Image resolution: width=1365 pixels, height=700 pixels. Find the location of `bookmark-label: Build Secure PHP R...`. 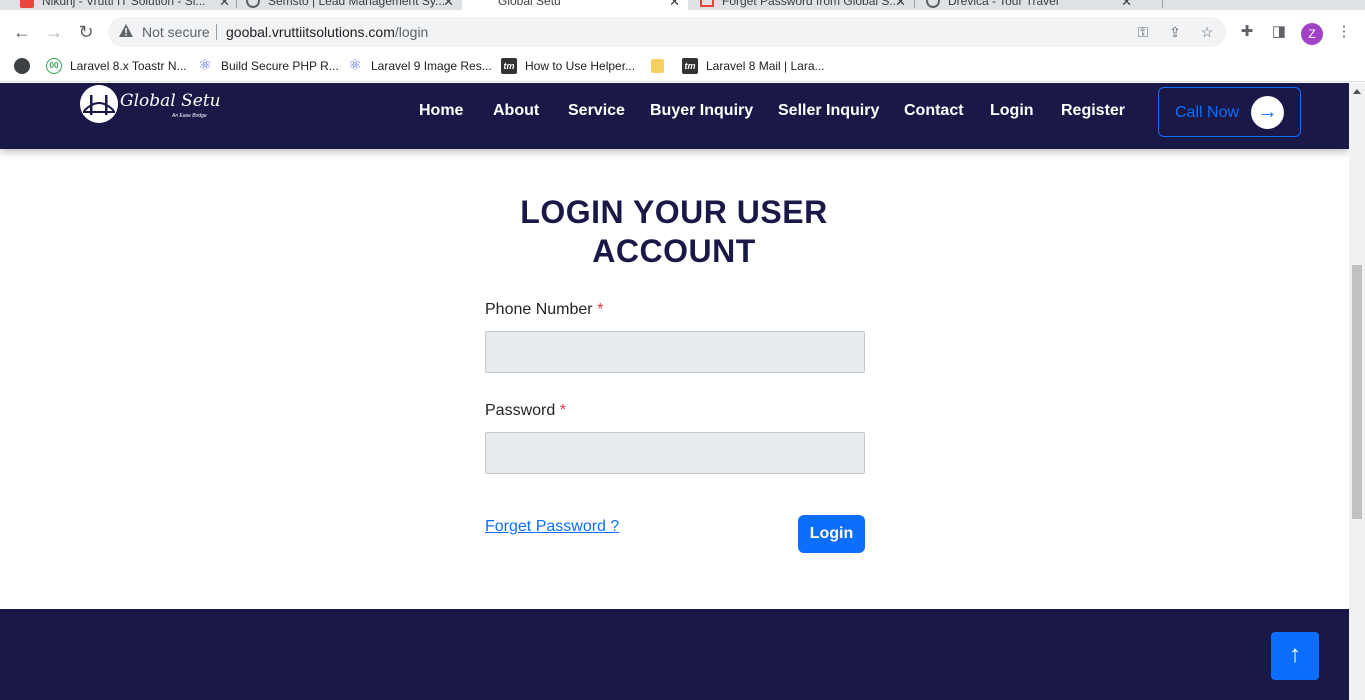

bookmark-label: Build Secure PHP R... is located at coordinates (280, 66).